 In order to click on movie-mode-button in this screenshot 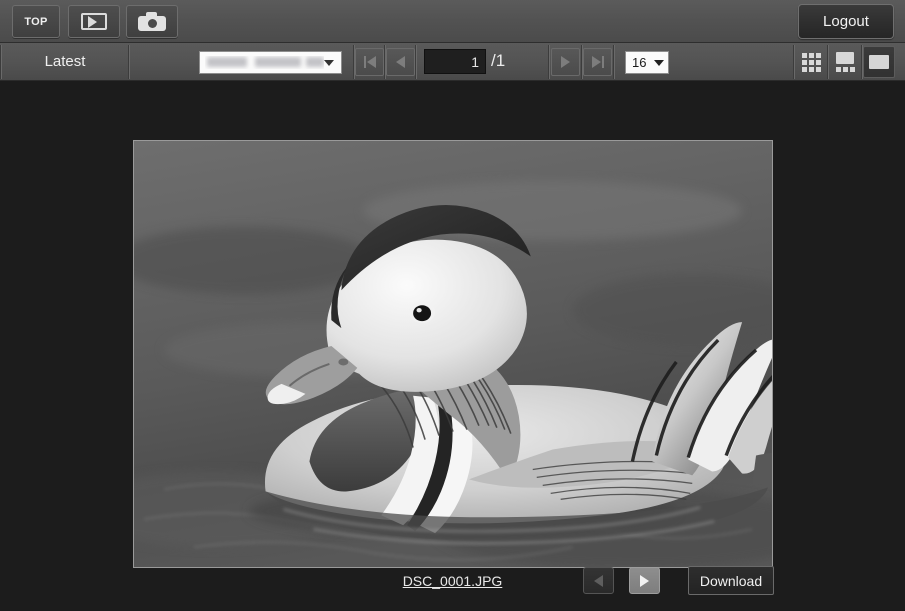, I will do `click(94, 21)`.